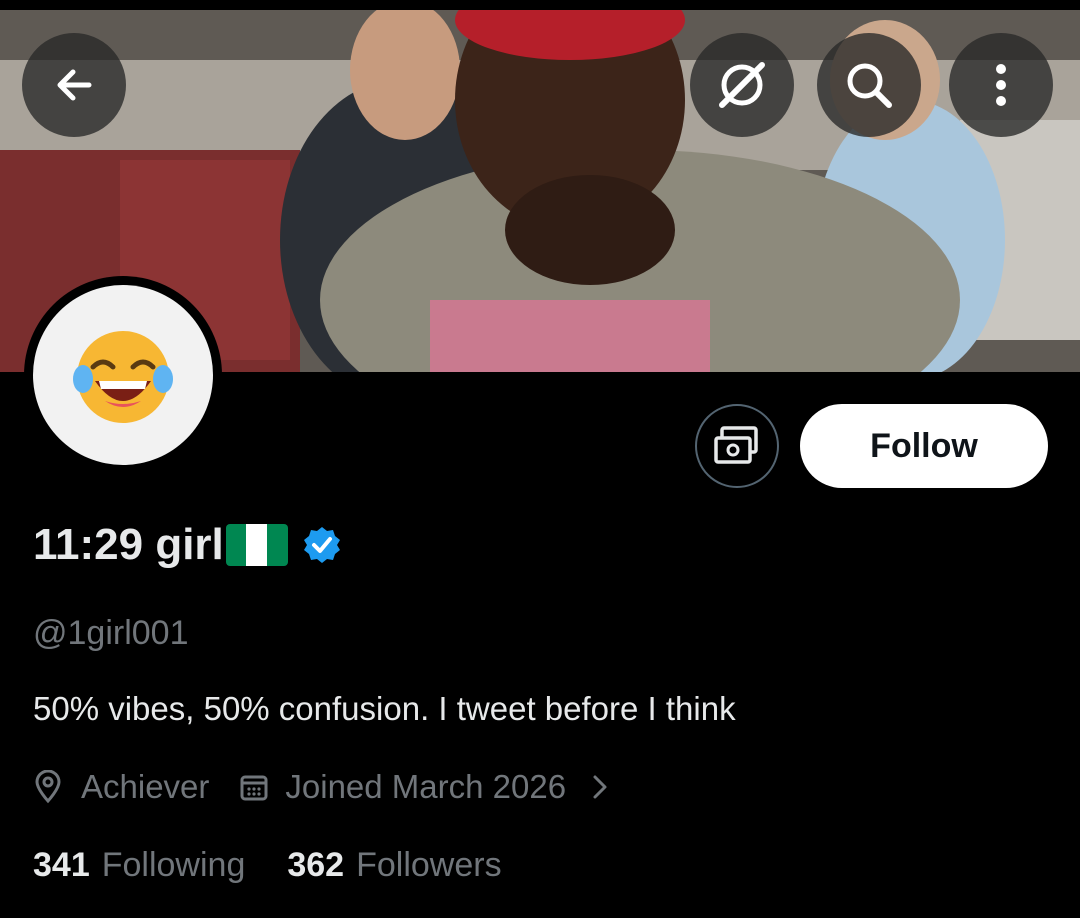  I want to click on back-button, so click(74, 85).